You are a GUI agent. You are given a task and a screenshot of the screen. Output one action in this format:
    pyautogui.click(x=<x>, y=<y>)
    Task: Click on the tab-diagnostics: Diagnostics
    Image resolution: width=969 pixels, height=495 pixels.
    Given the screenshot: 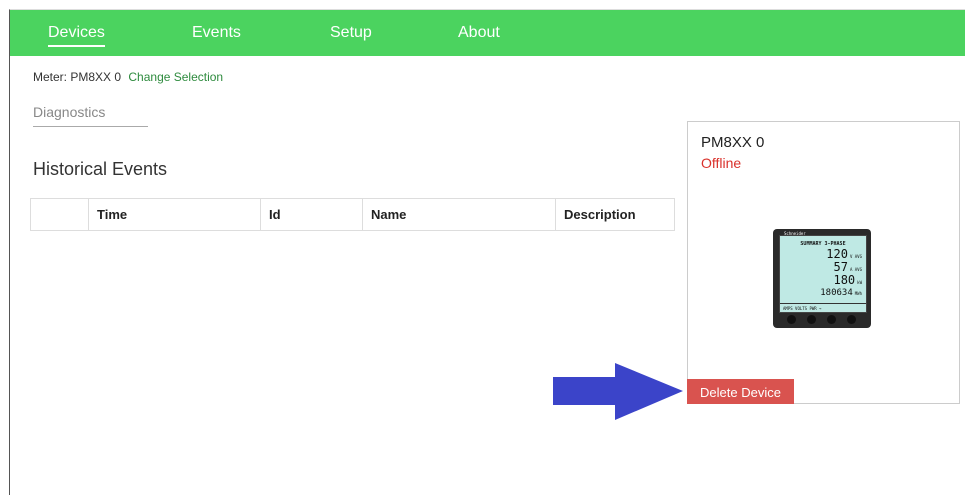 What is the action you would take?
    pyautogui.click(x=90, y=115)
    